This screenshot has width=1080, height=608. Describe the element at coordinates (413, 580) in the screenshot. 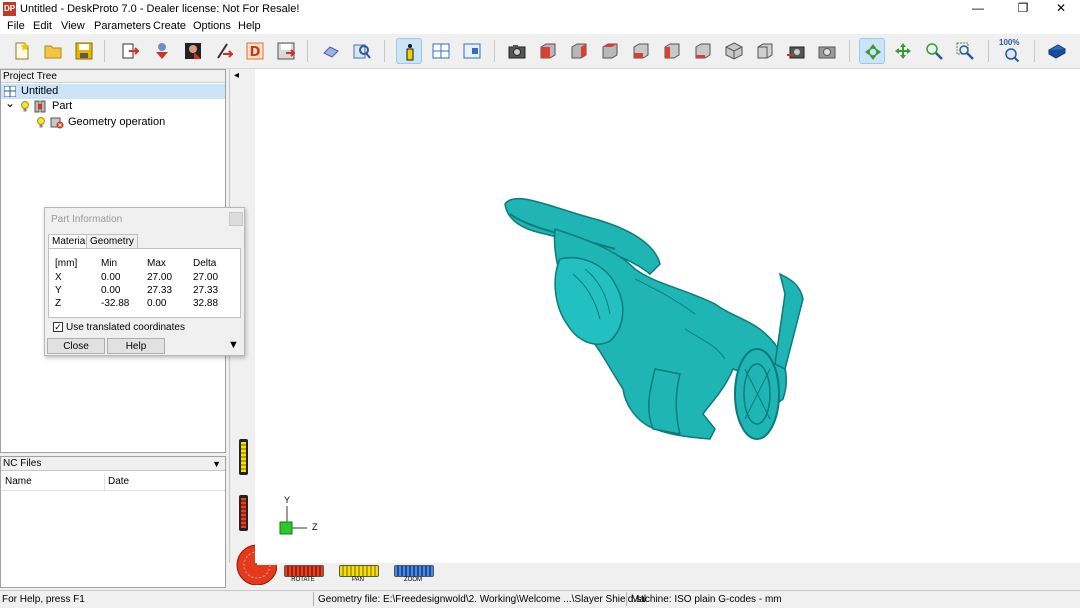

I see `zoom-label: ZOOM` at that location.